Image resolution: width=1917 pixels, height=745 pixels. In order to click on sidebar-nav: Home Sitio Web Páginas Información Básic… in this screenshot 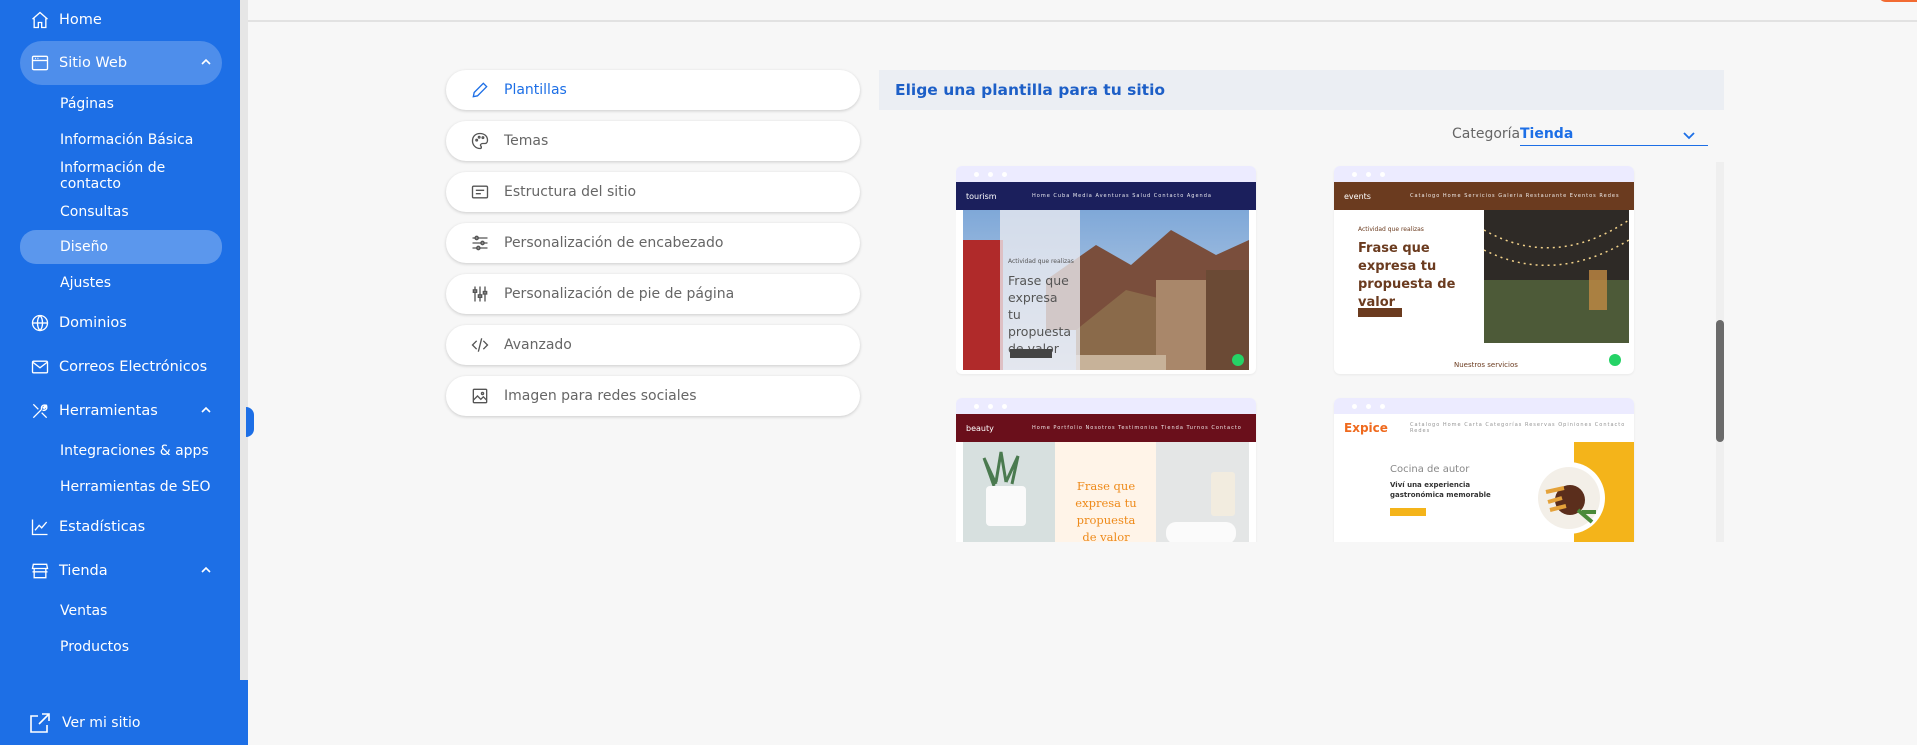, I will do `click(120, 340)`.